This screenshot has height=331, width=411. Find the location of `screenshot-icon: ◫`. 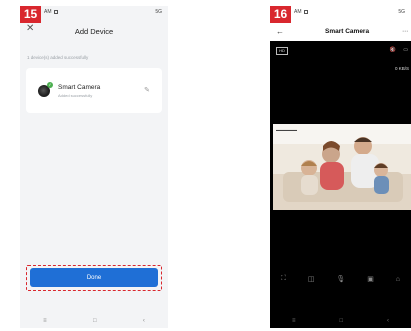

screenshot-icon: ◫ is located at coordinates (311, 279).